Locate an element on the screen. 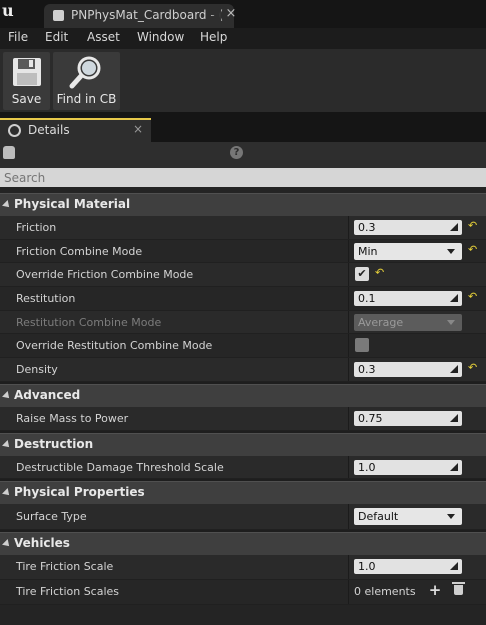 This screenshot has width=486, height=625. add-icon: + is located at coordinates (435, 590).